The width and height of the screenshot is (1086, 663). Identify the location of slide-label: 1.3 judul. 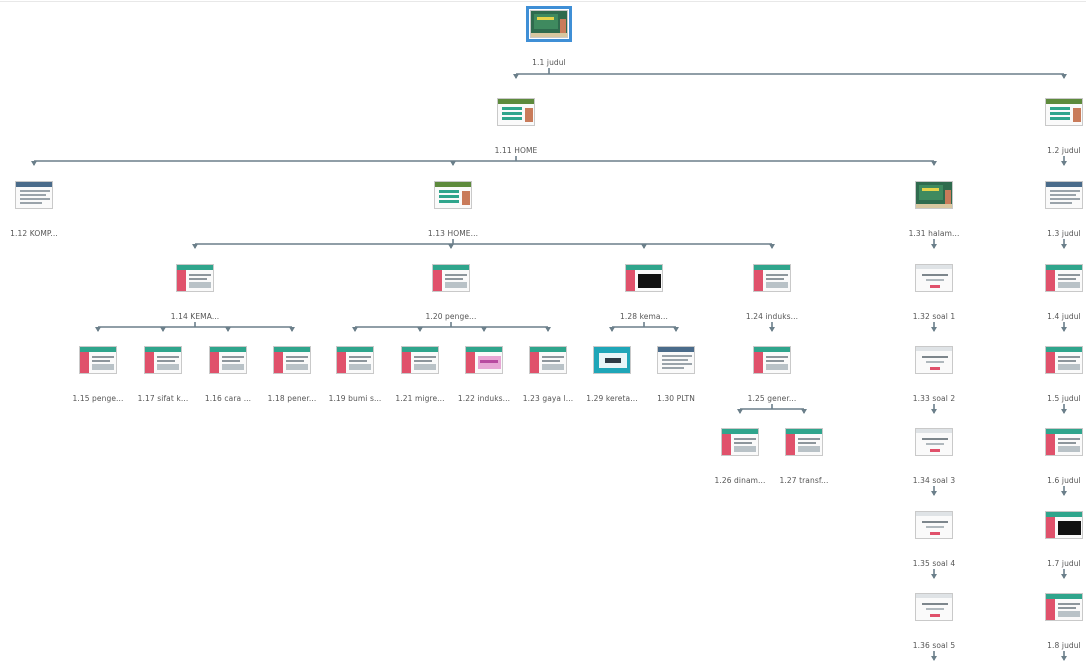
(1064, 233).